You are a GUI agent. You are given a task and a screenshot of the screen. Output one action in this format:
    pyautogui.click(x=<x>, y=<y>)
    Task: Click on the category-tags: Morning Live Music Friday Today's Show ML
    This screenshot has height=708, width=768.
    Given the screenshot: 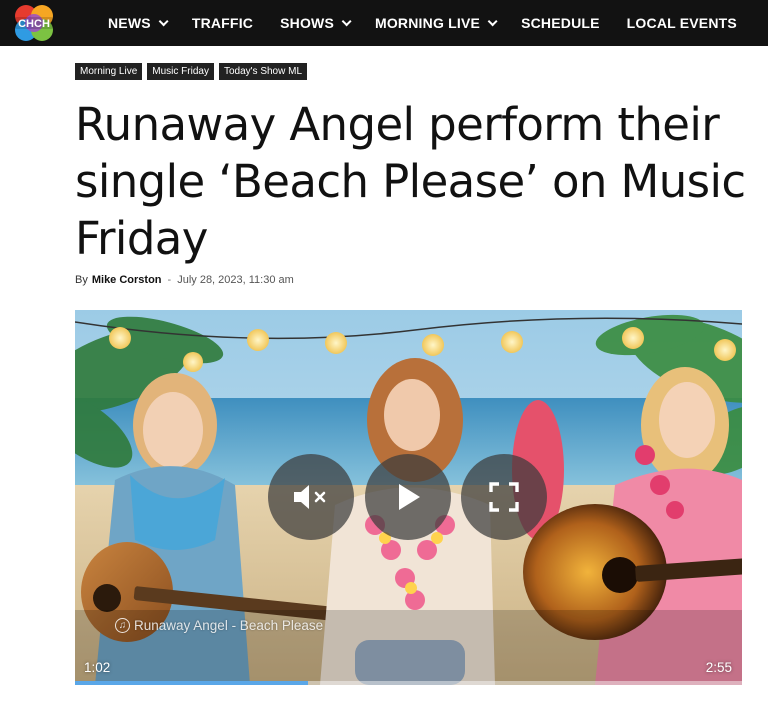 What is the action you would take?
    pyautogui.click(x=193, y=71)
    